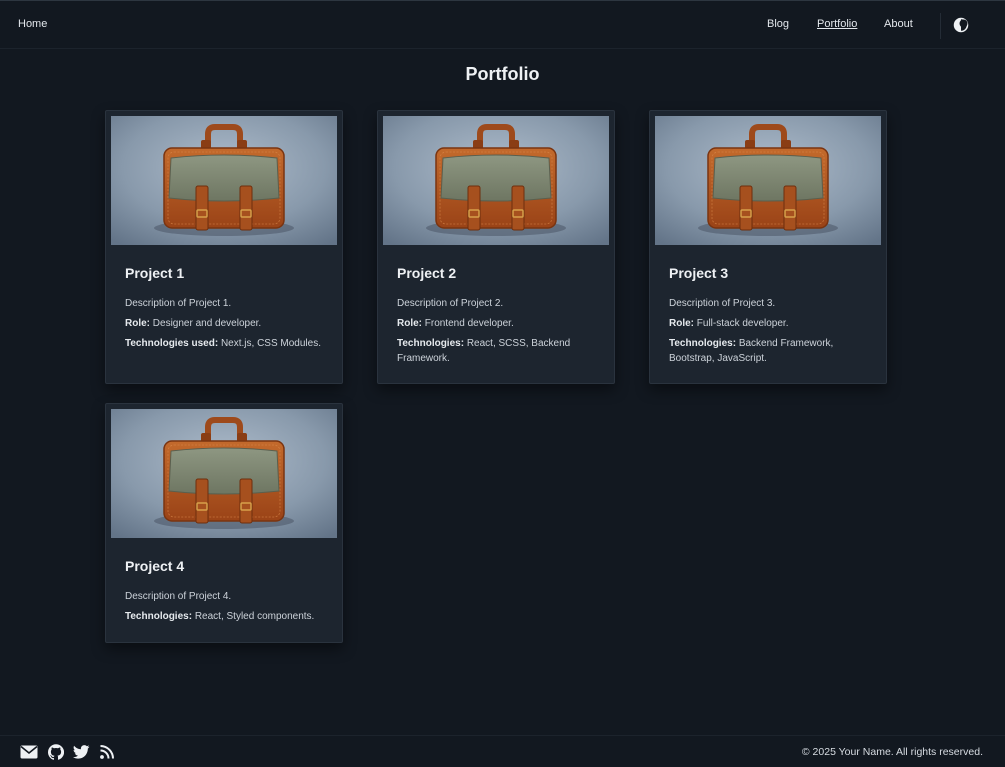 This screenshot has width=1005, height=767. What do you see at coordinates (178, 303) in the screenshot?
I see `project-description: Description of Project 1.` at bounding box center [178, 303].